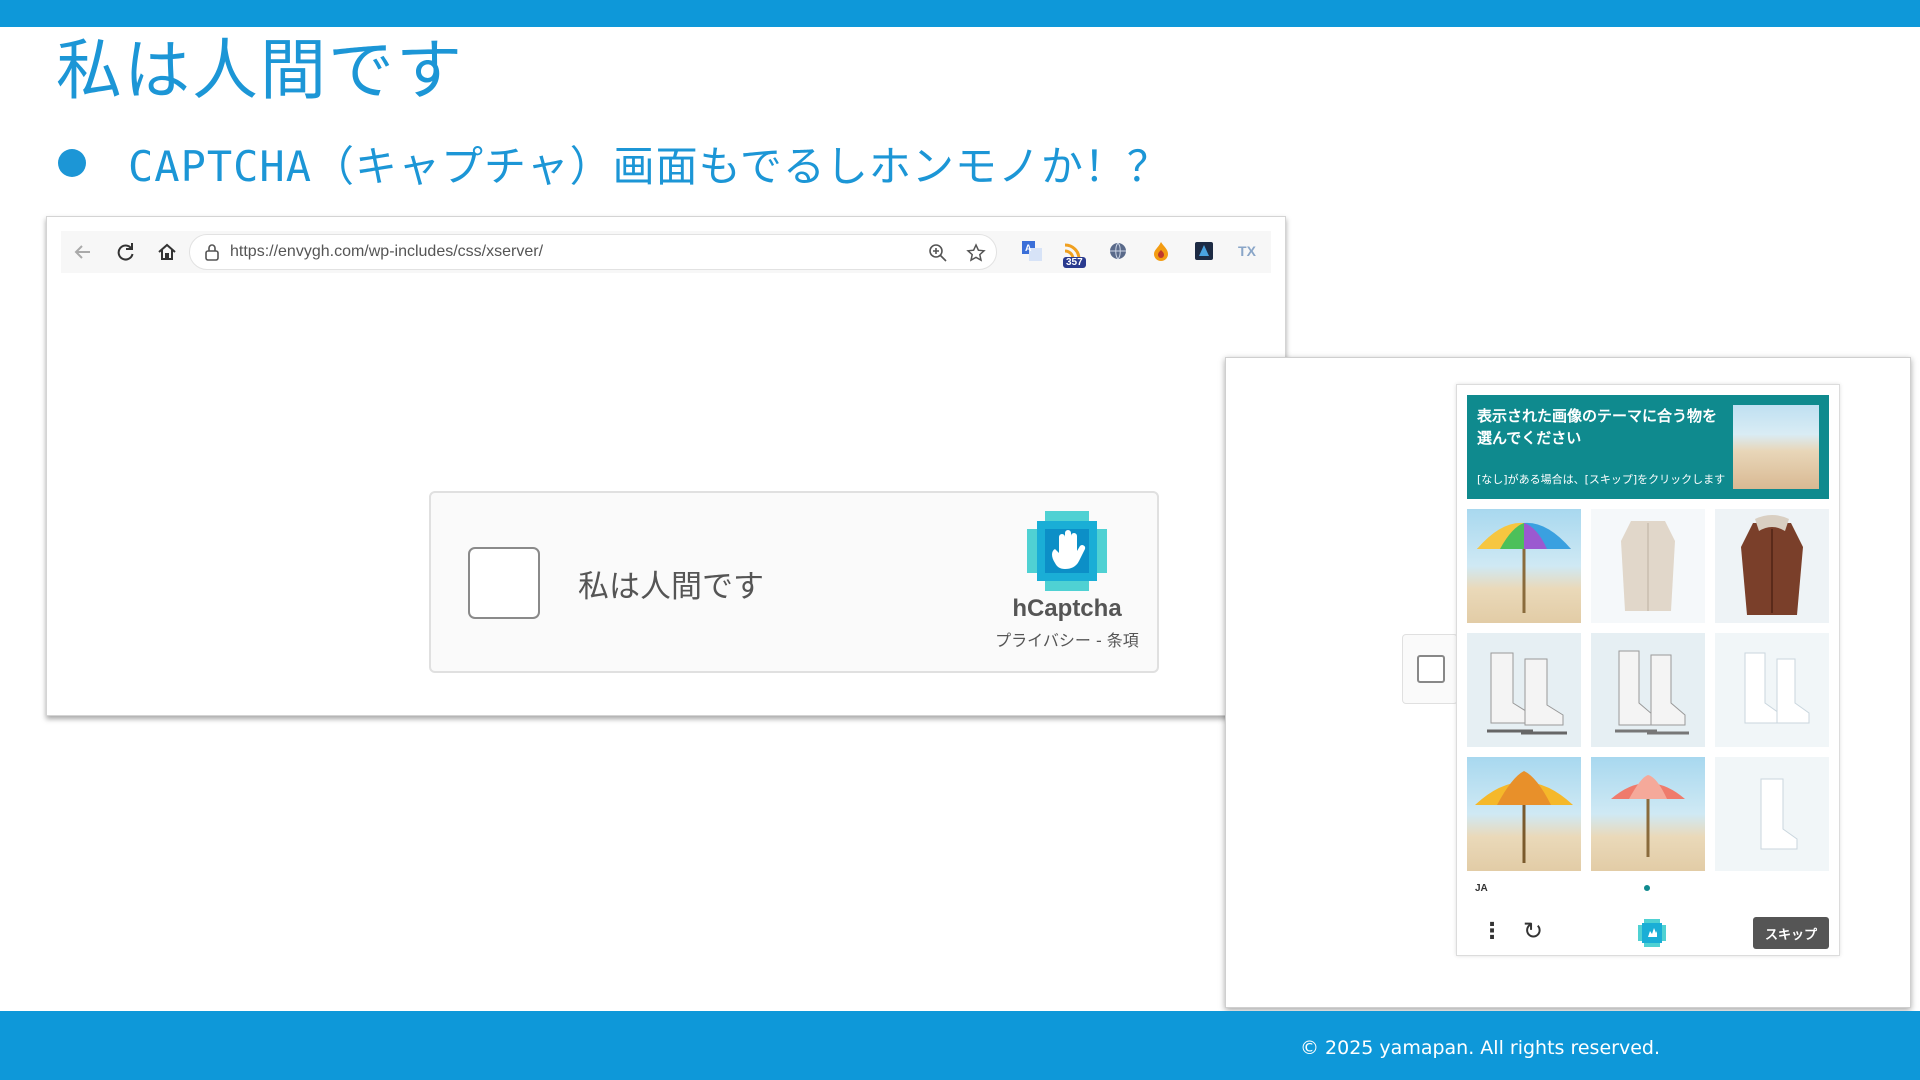 The image size is (1920, 1080). What do you see at coordinates (1075, 252) in the screenshot?
I see `rss-extension-icon: 357` at bounding box center [1075, 252].